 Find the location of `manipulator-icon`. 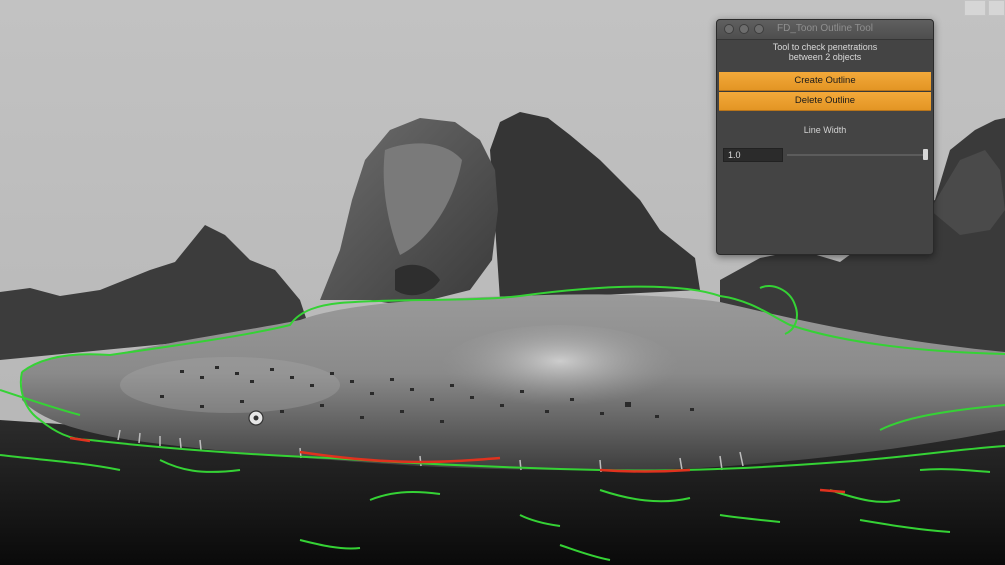

manipulator-icon is located at coordinates (256, 418).